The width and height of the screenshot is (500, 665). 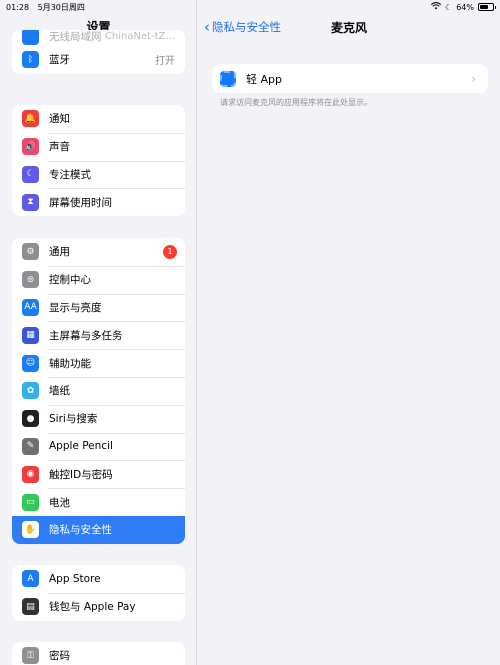 What do you see at coordinates (81, 474) in the screenshot?
I see `sidebar-item-label: 触控ID与密码` at bounding box center [81, 474].